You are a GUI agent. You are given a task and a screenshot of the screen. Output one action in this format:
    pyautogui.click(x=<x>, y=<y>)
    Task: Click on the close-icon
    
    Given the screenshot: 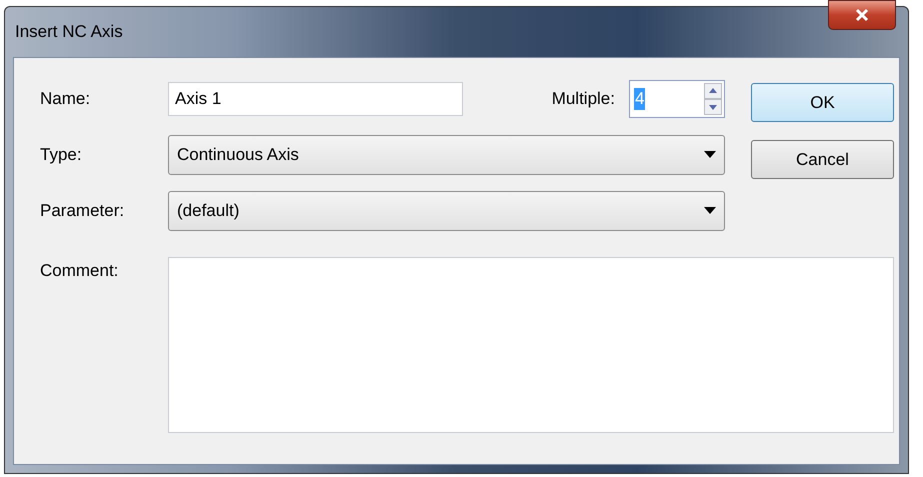 What is the action you would take?
    pyautogui.click(x=862, y=15)
    